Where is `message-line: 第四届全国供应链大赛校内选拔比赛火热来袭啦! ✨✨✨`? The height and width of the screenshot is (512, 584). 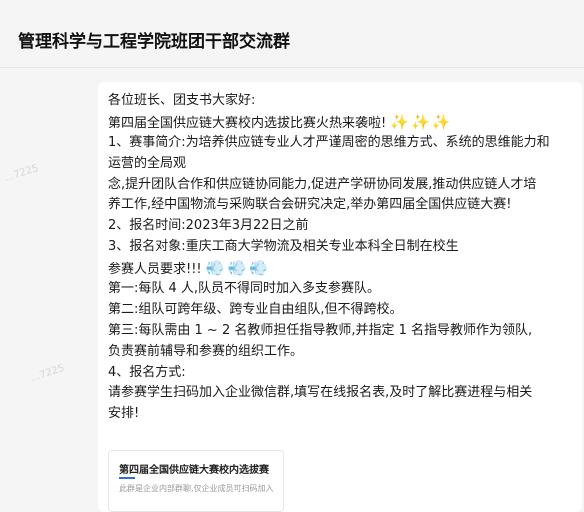 message-line: 第四届全国供应链大赛校内选拔比赛火热来袭啦! ✨✨✨ is located at coordinates (341, 122).